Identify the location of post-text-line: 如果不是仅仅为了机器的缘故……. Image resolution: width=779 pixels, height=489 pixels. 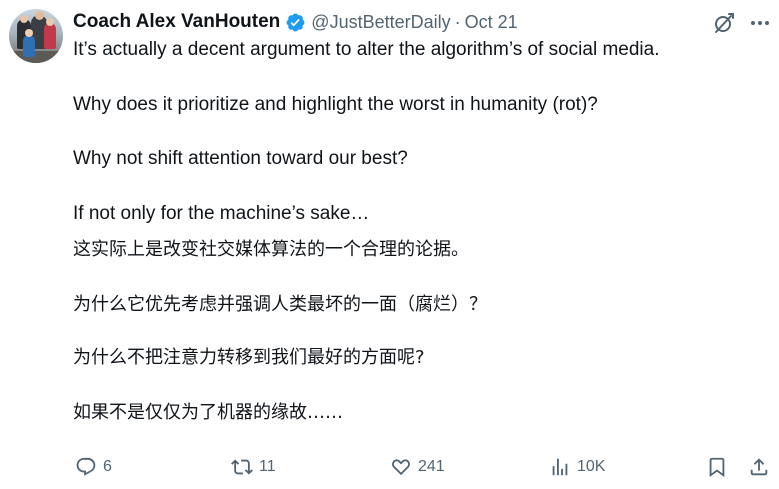
(208, 412).